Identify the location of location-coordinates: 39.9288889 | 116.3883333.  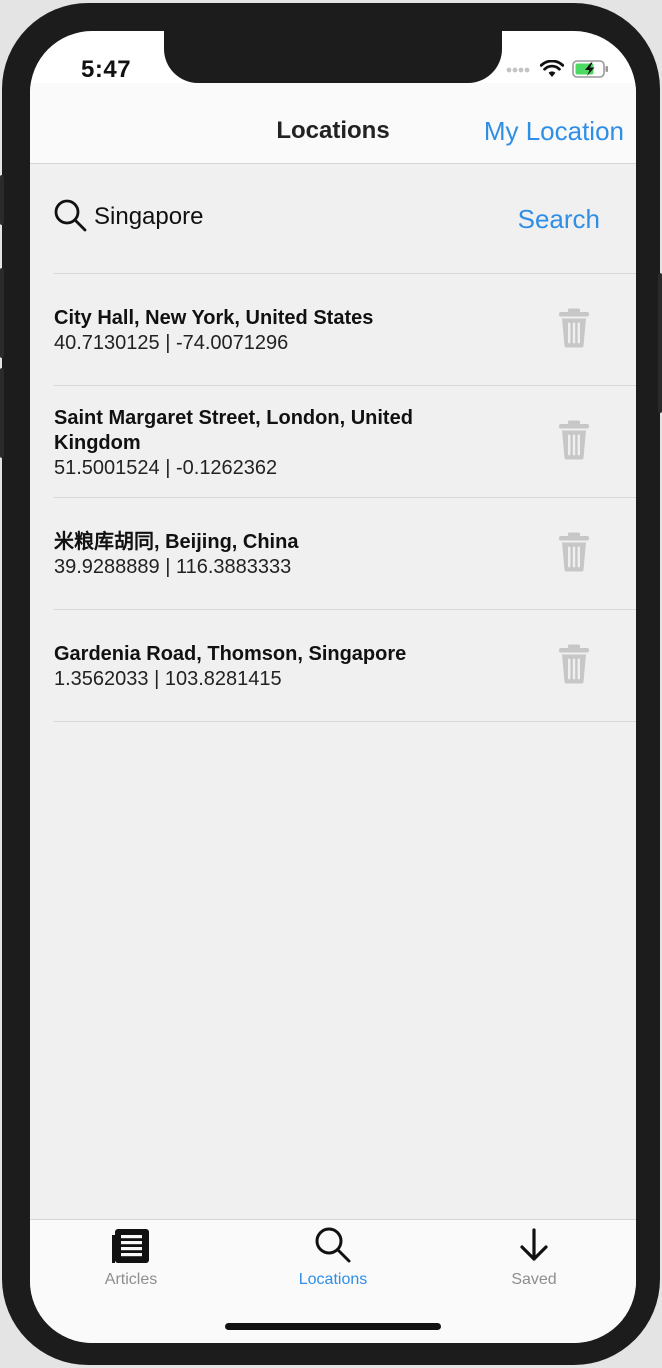
(173, 567).